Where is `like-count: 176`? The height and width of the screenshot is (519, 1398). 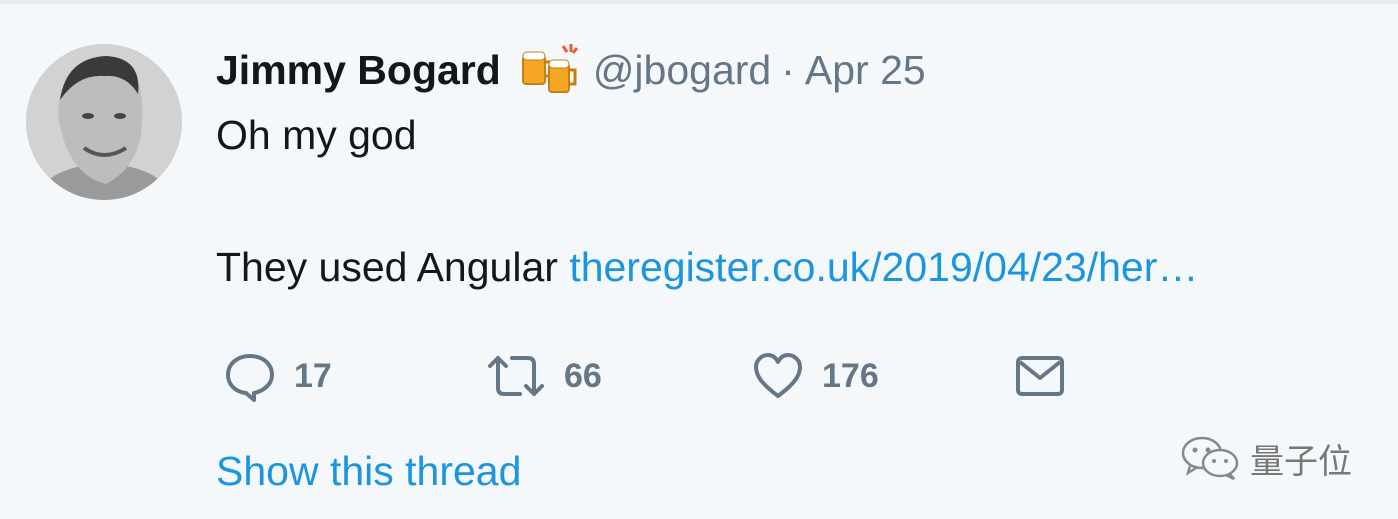 like-count: 176 is located at coordinates (850, 375).